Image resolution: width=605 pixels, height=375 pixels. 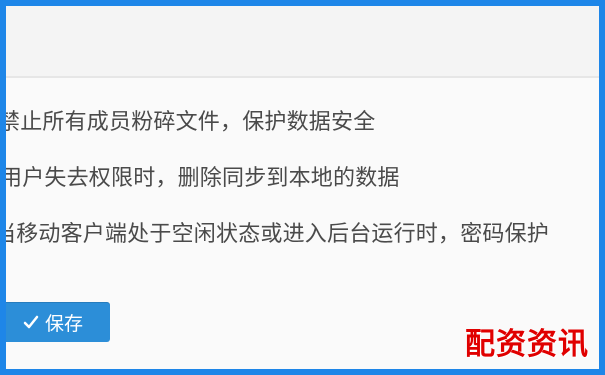 I want to click on option-text-mobile-password: 当移动客户端处于空闲状态或进入后台运行时，密码保护, so click(x=275, y=234).